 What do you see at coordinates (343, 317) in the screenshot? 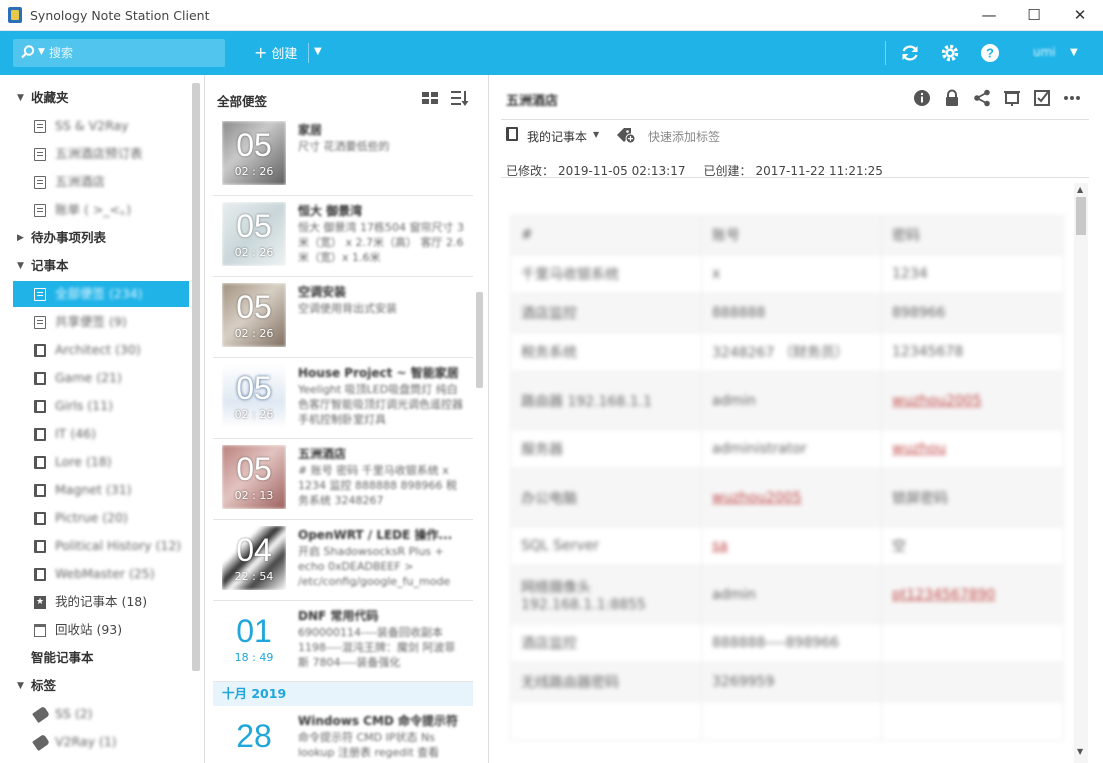
I see `note-card: 05 02 : 26 空调安装 空调使用背出式安装` at bounding box center [343, 317].